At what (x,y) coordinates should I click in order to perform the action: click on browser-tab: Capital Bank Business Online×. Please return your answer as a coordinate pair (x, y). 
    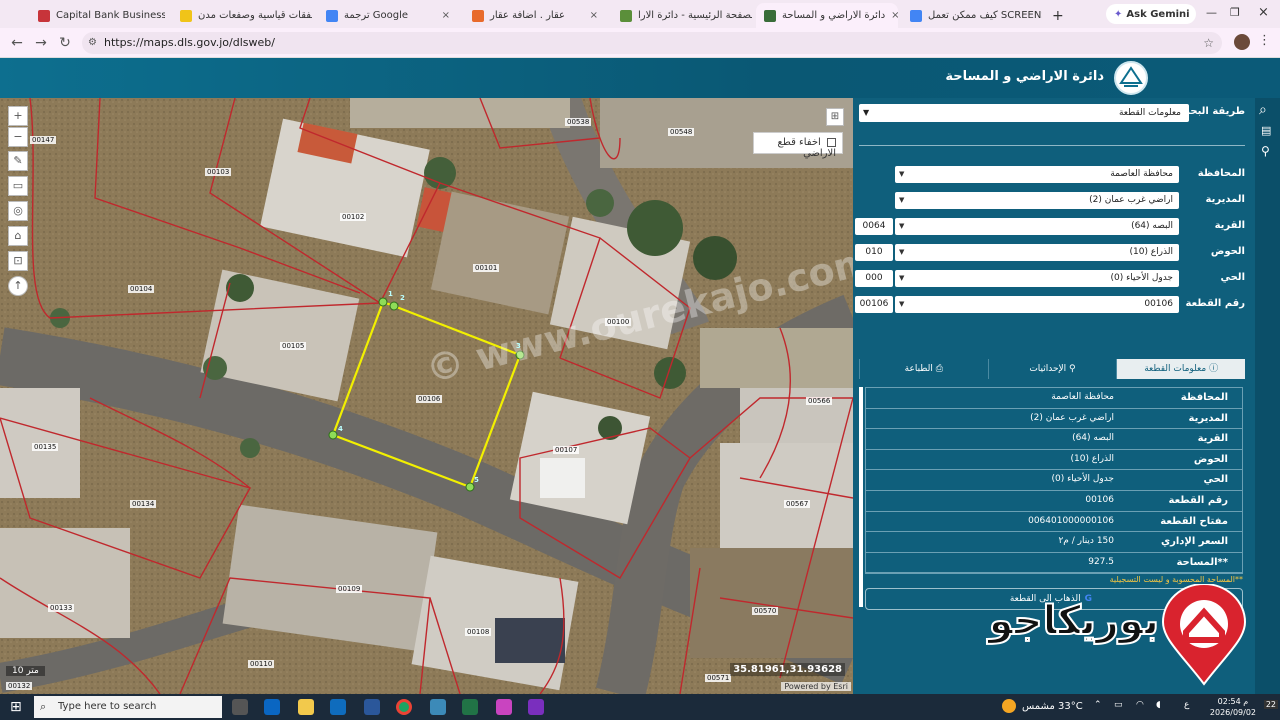
    Looking at the image, I should click on (97, 15).